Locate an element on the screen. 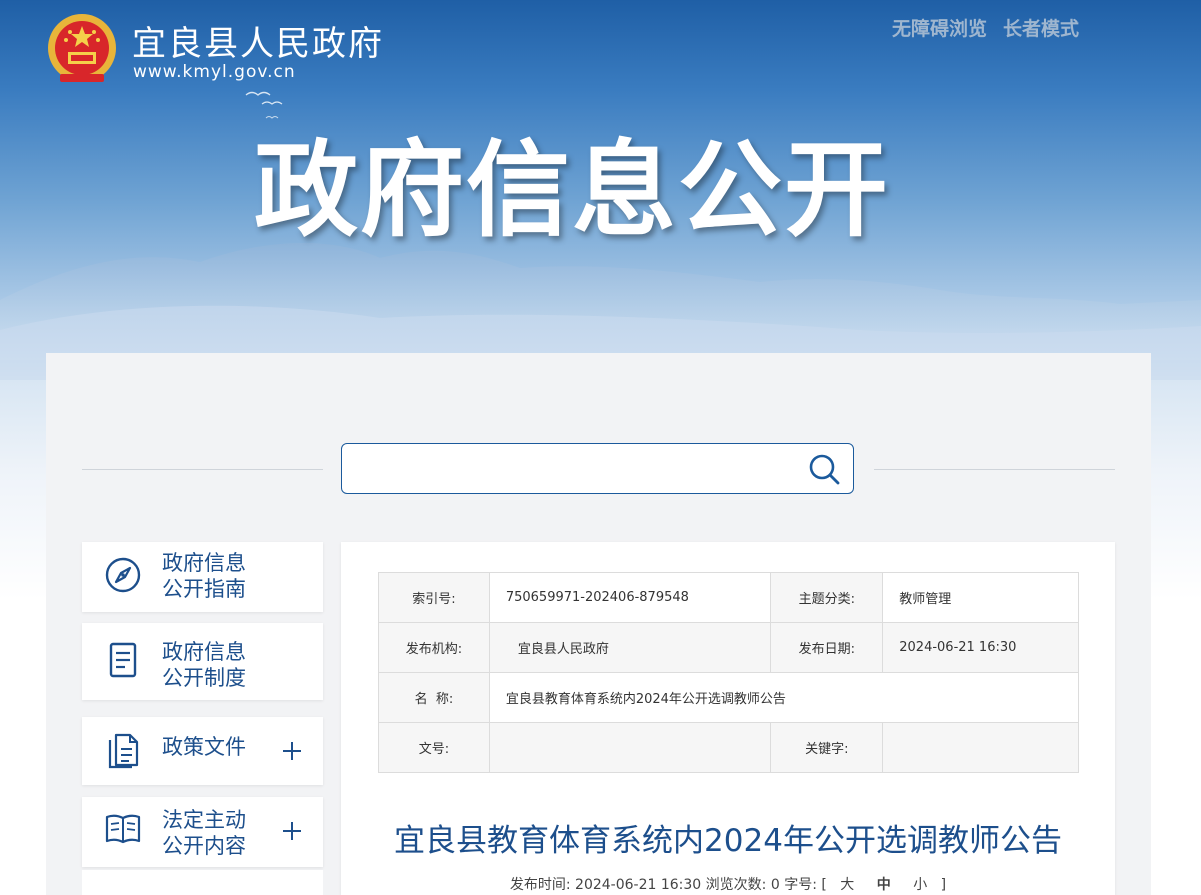  publish-label: 发布时间: is located at coordinates (540, 885).